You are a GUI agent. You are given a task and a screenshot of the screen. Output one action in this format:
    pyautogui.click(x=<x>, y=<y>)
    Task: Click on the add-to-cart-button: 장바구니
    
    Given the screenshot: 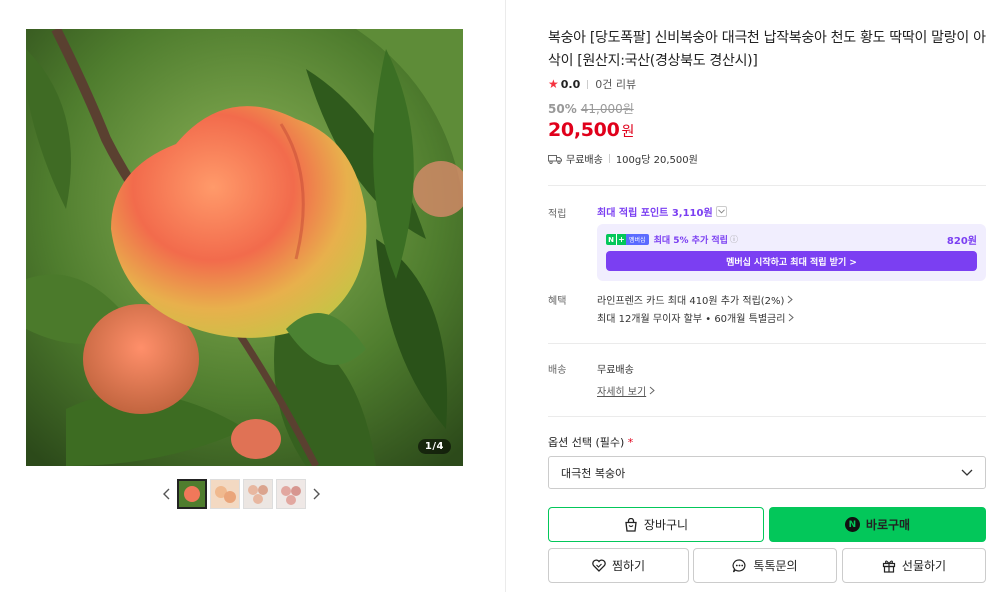 What is the action you would take?
    pyautogui.click(x=656, y=524)
    